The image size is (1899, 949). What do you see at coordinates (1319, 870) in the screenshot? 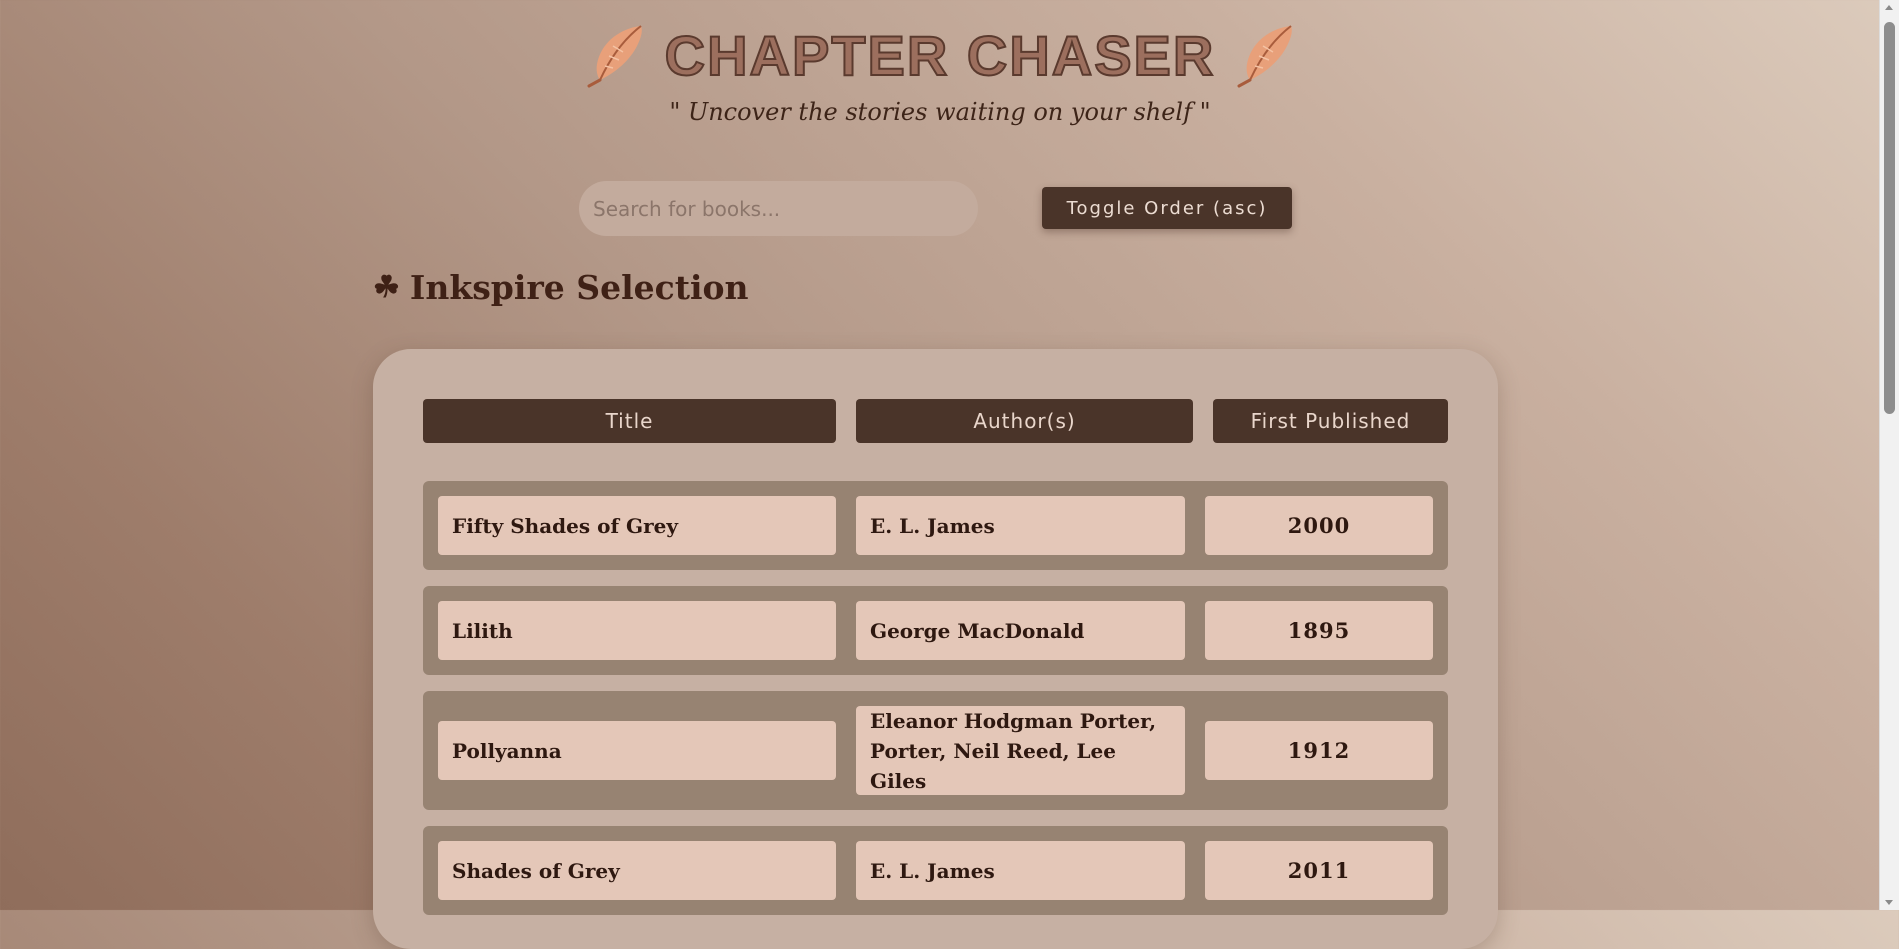
I see `year-cell: 2011` at bounding box center [1319, 870].